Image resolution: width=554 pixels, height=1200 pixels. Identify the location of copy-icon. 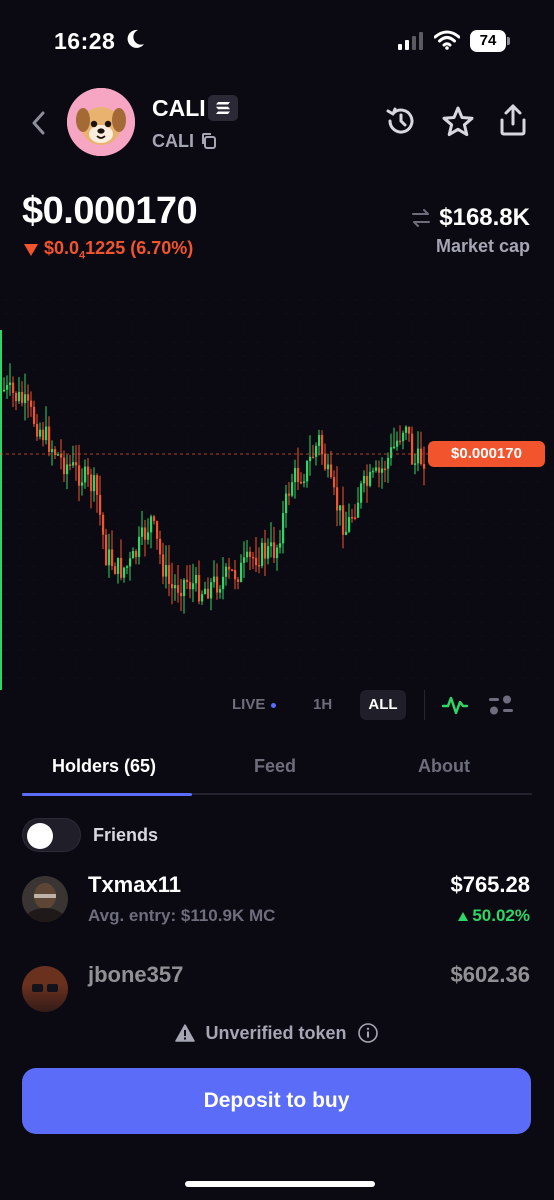
(209, 143).